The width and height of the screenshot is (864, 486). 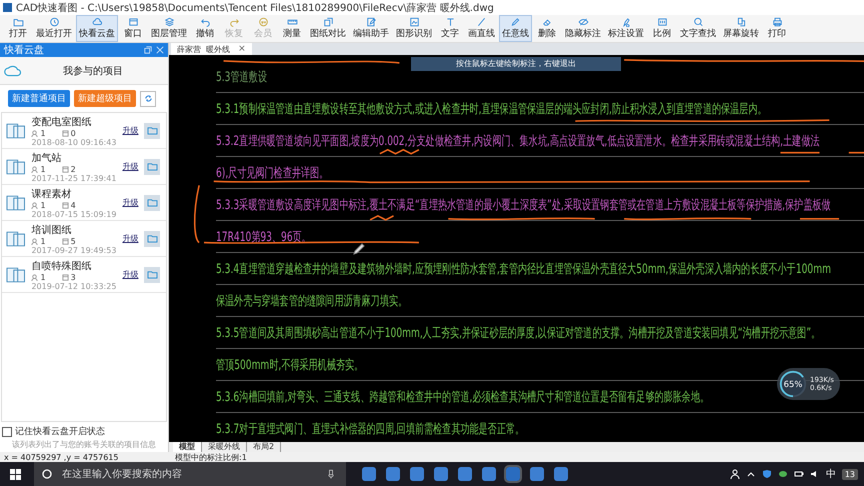 I want to click on project-name: 课程素材, so click(x=73, y=193).